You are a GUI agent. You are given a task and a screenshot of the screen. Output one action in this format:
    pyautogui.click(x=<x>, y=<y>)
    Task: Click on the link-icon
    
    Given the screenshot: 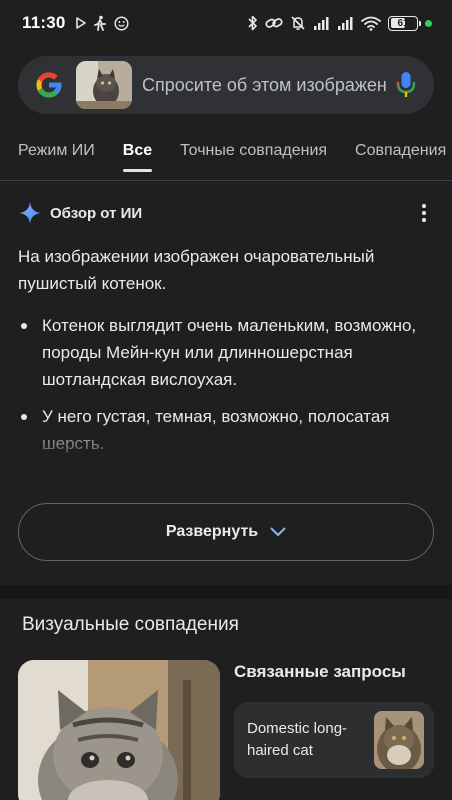 What is the action you would take?
    pyautogui.click(x=274, y=23)
    